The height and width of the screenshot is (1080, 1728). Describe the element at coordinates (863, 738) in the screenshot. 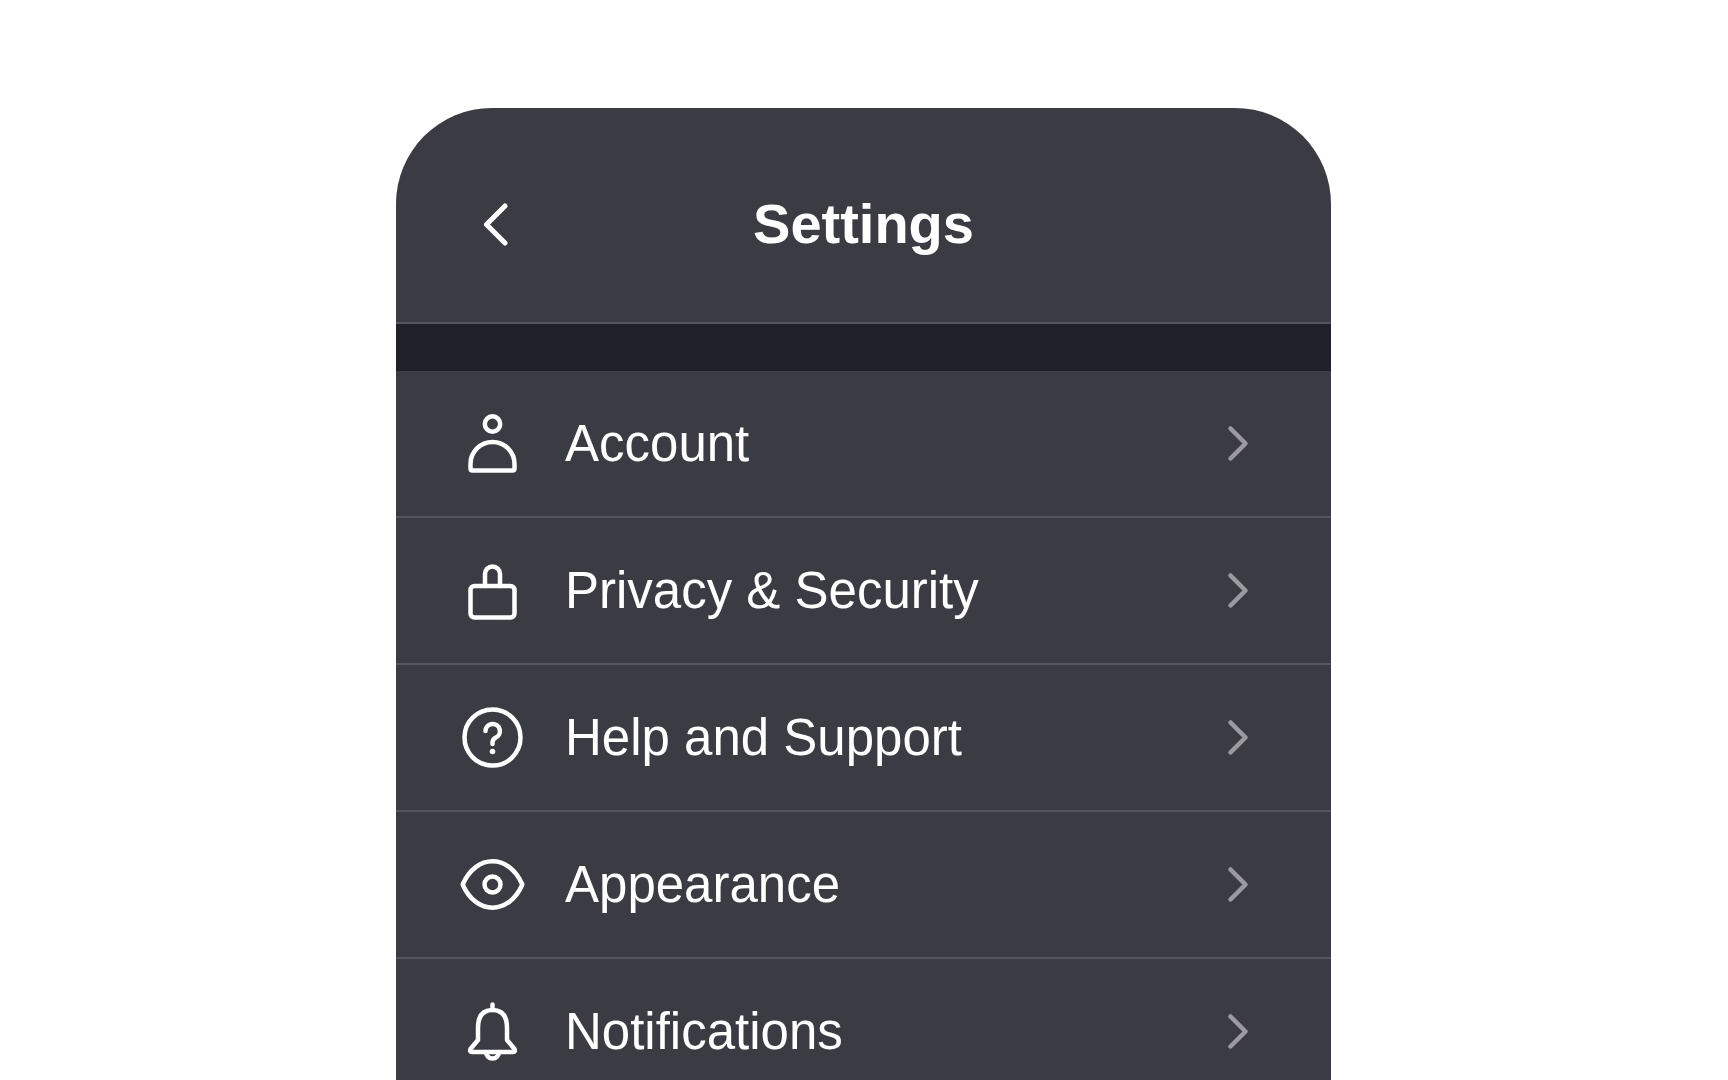

I see `settings-item: Help and Support` at that location.